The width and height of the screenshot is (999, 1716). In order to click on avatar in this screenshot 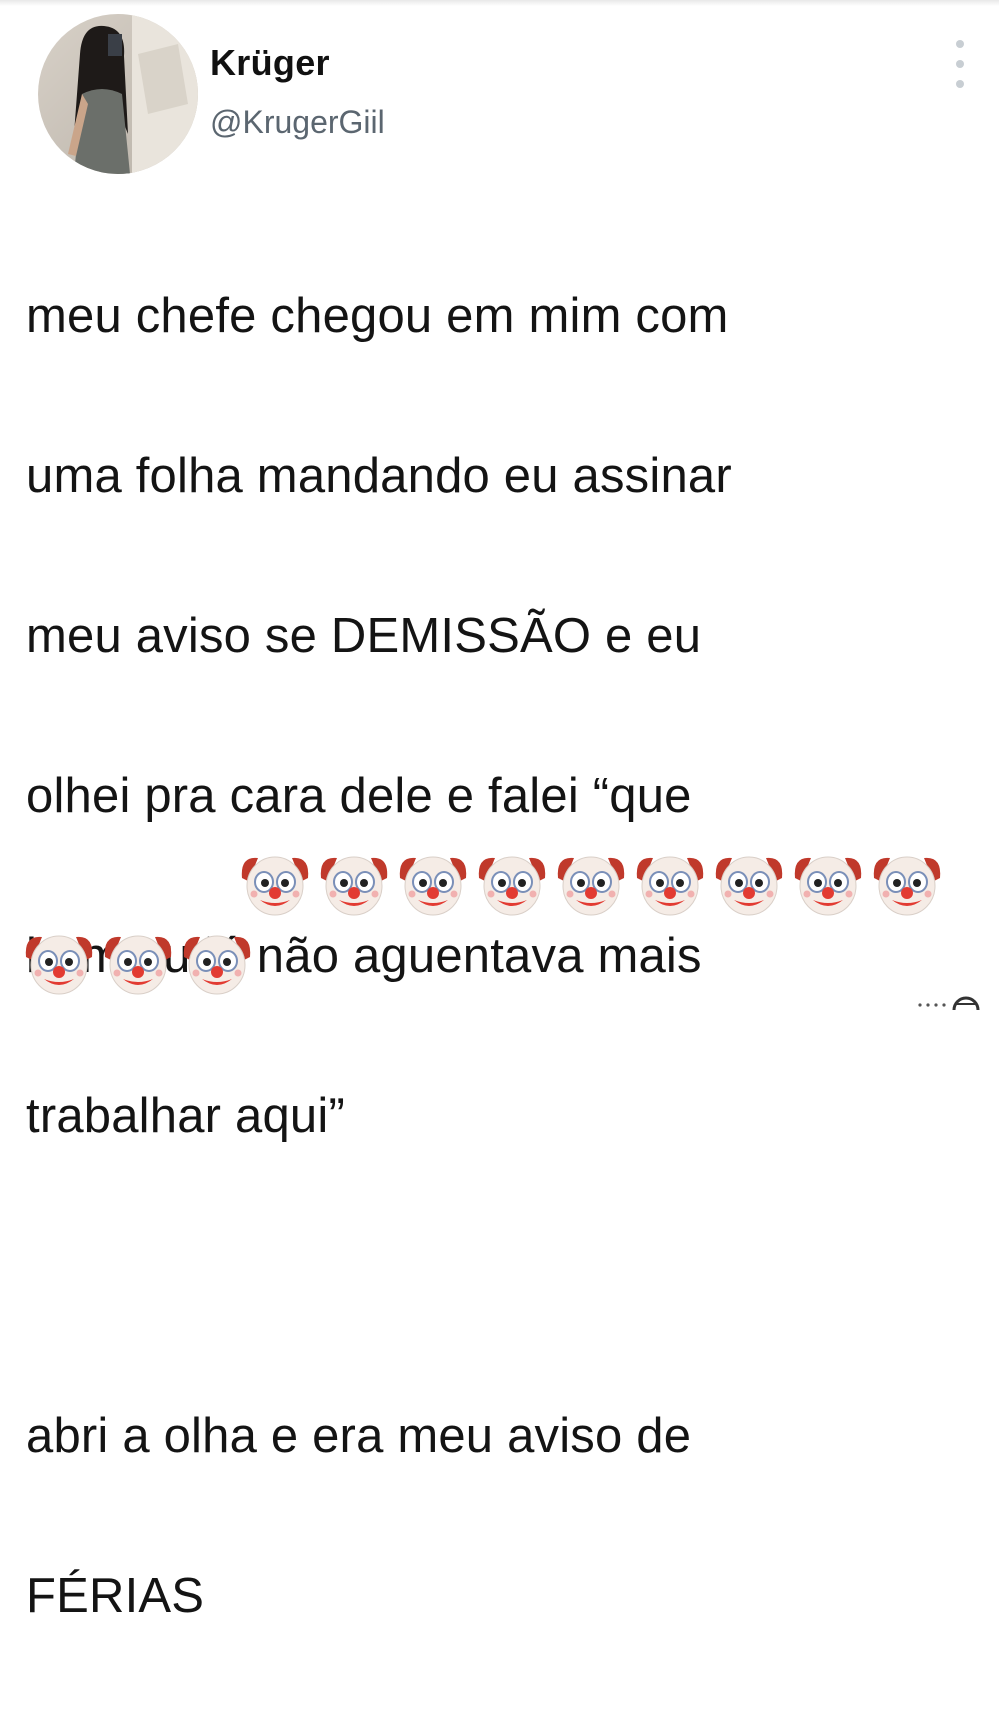, I will do `click(118, 94)`.